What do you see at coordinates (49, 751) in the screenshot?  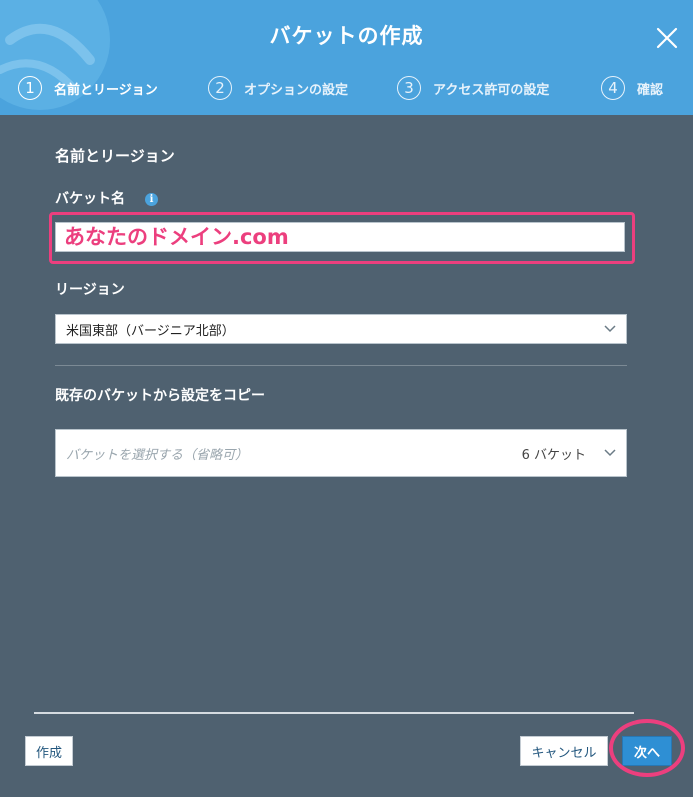 I see `create-button: 作成` at bounding box center [49, 751].